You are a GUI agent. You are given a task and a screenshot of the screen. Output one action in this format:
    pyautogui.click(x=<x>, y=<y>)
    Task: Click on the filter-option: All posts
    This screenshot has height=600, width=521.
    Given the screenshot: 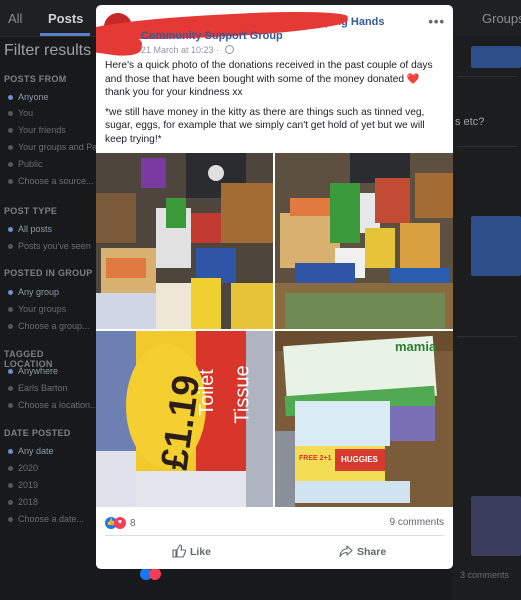 What is the action you would take?
    pyautogui.click(x=30, y=229)
    